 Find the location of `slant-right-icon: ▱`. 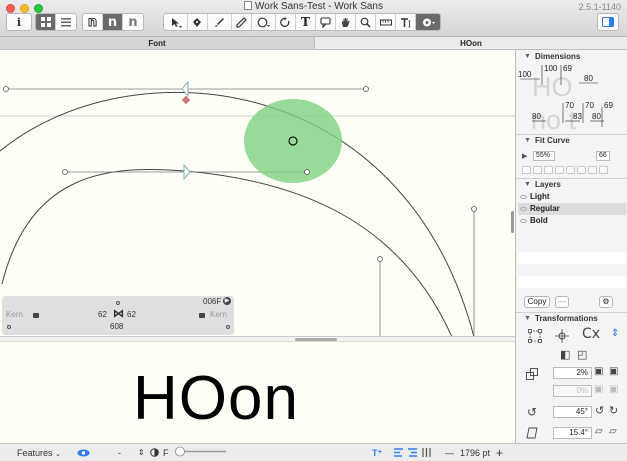

slant-right-icon: ▱ is located at coordinates (613, 431).